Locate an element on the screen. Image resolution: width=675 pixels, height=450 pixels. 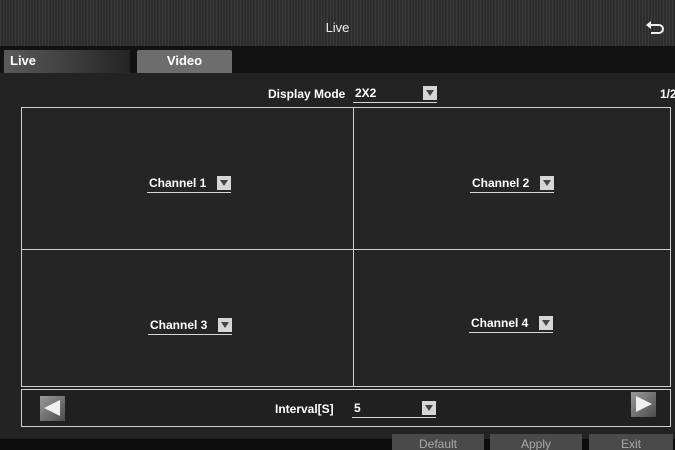
channel-4-value: Channel 4 is located at coordinates (500, 323).